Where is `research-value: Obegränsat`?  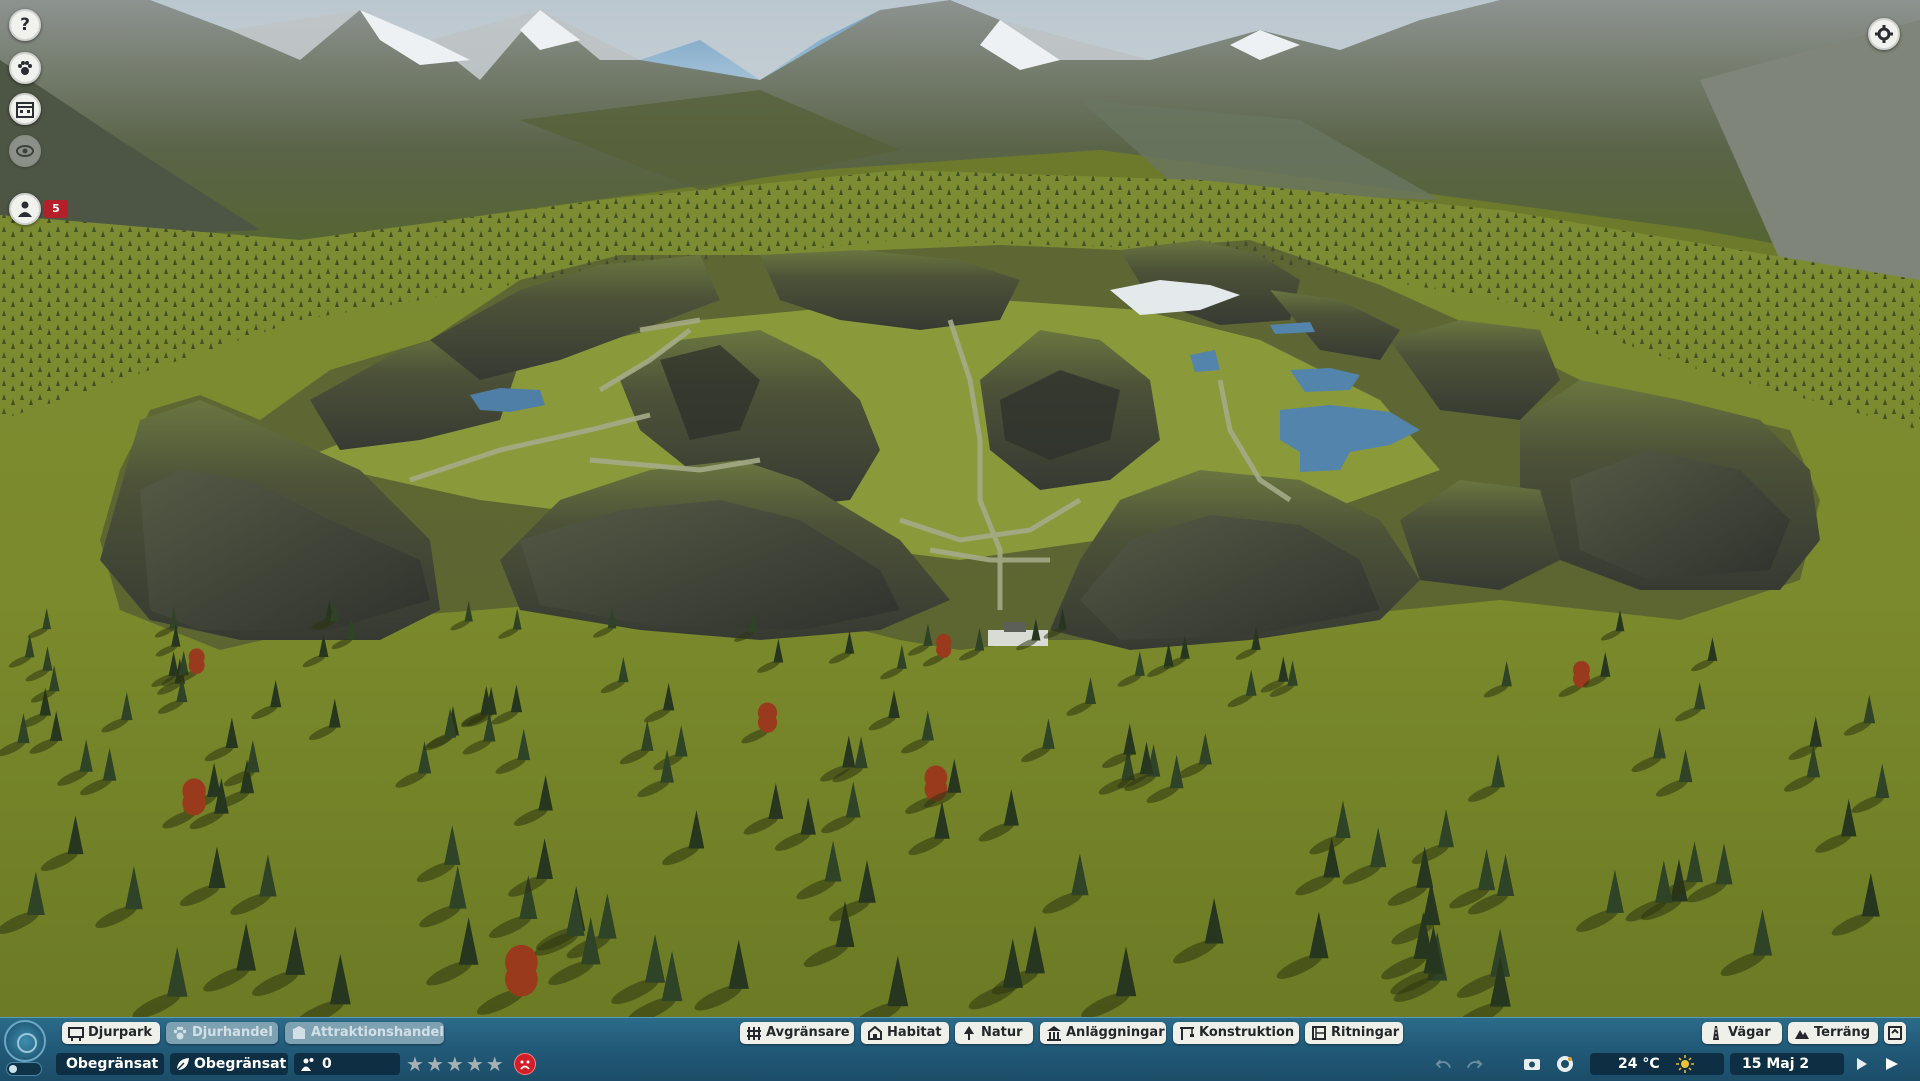 research-value: Obegränsat is located at coordinates (240, 1064).